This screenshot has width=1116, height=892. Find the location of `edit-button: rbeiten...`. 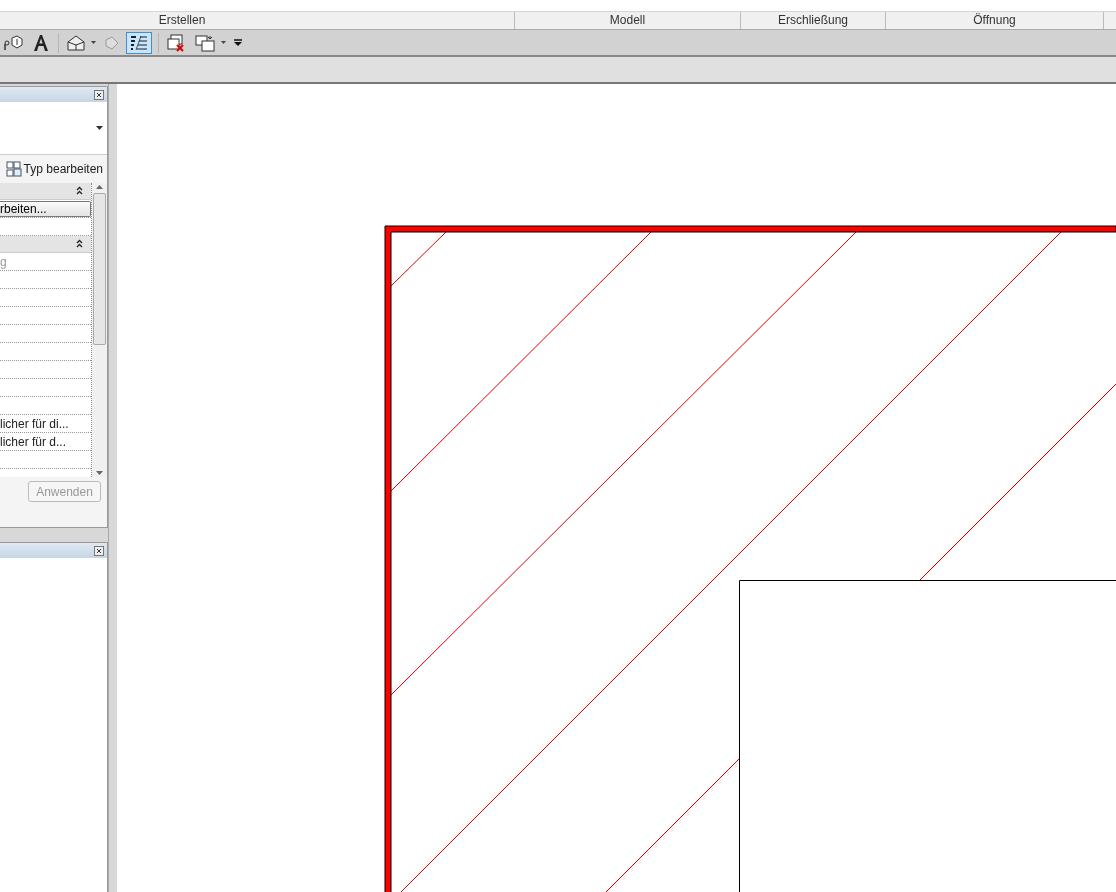

edit-button: rbeiten... is located at coordinates (45, 208).